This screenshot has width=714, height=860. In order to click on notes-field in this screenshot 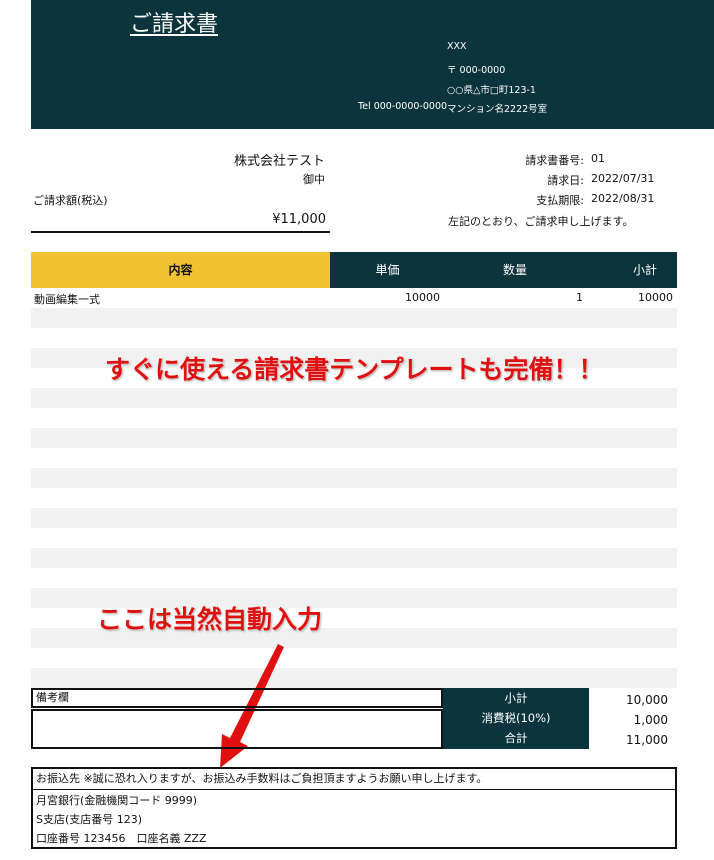, I will do `click(237, 729)`.